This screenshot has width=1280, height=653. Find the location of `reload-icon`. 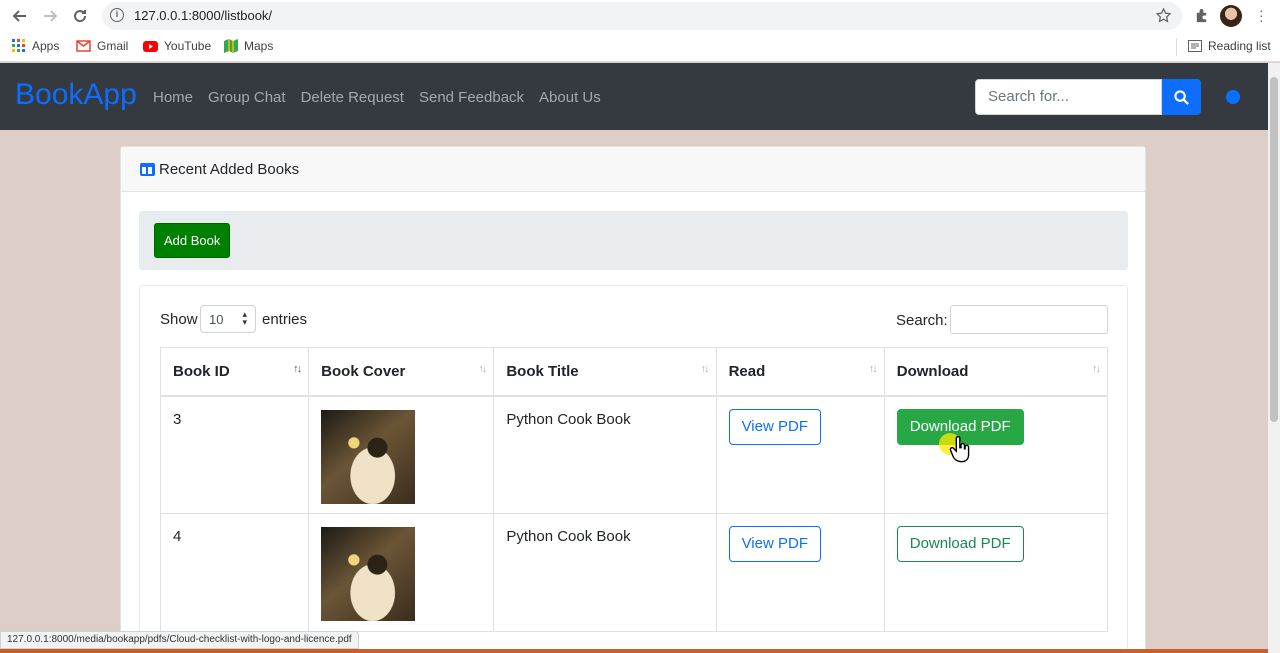

reload-icon is located at coordinates (80, 16).